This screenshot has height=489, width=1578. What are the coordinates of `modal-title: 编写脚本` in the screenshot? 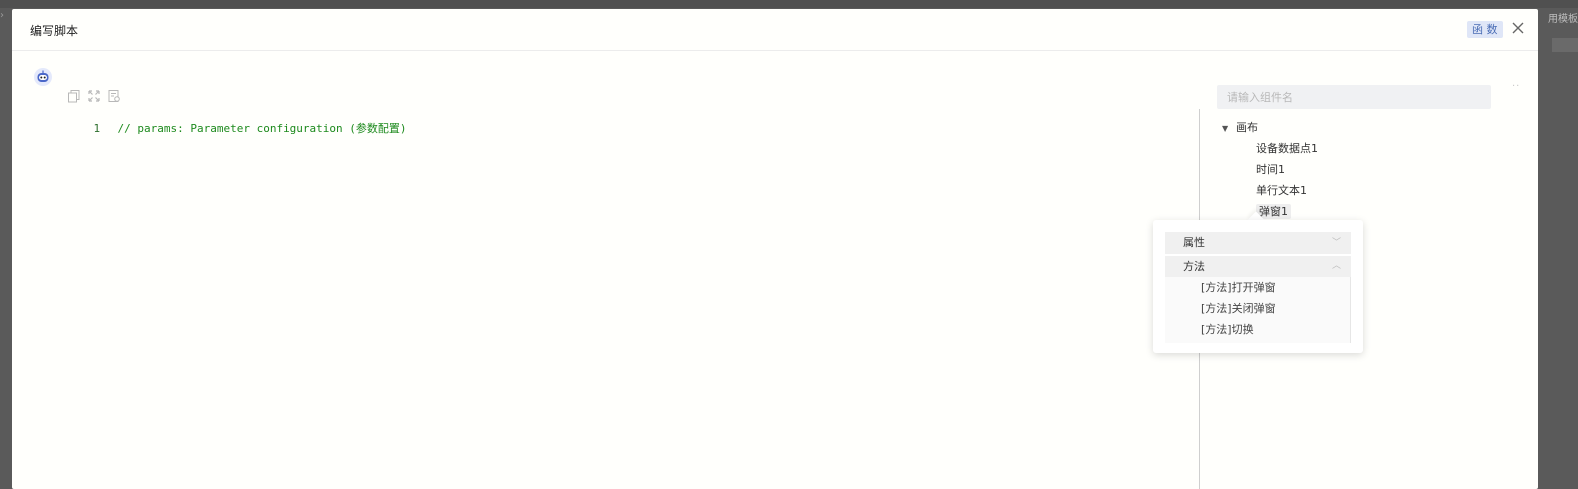 It's located at (54, 31).